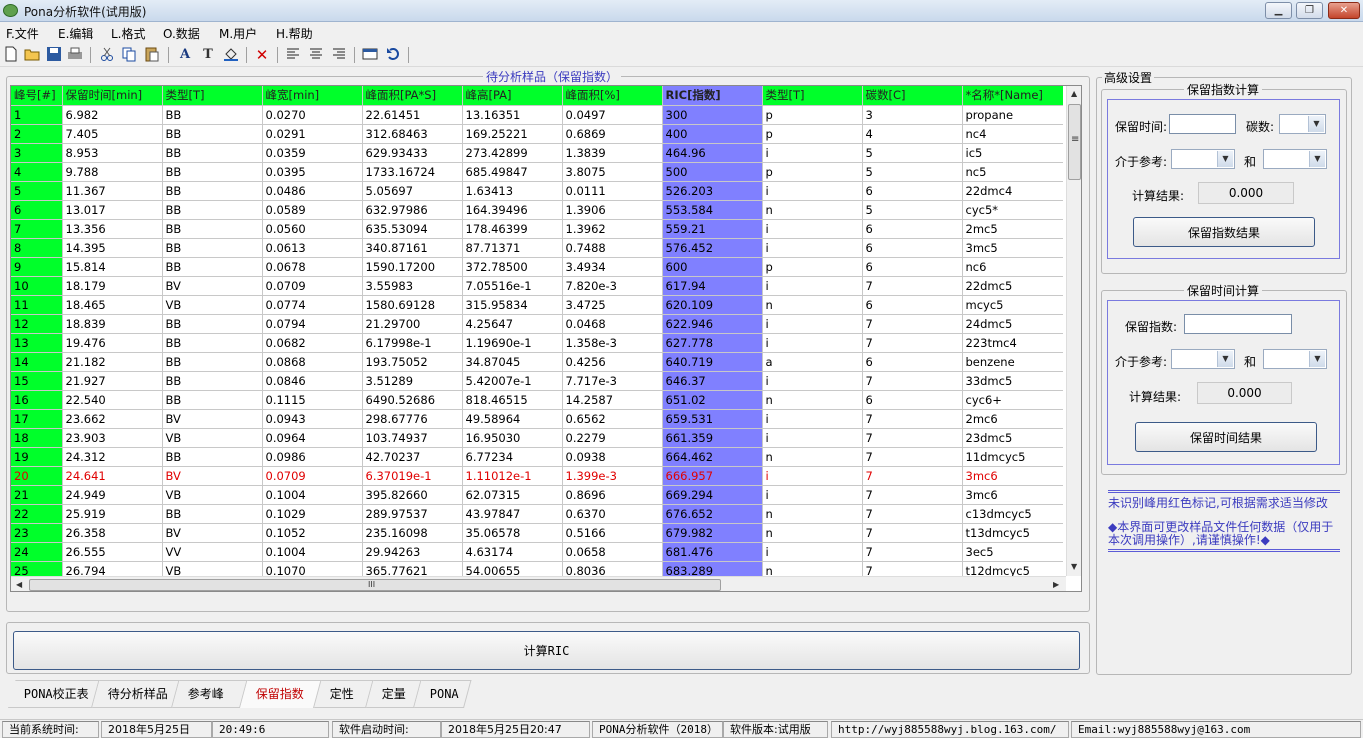  Describe the element at coordinates (1012, 419) in the screenshot. I see `table-cell: 2mc6` at that location.